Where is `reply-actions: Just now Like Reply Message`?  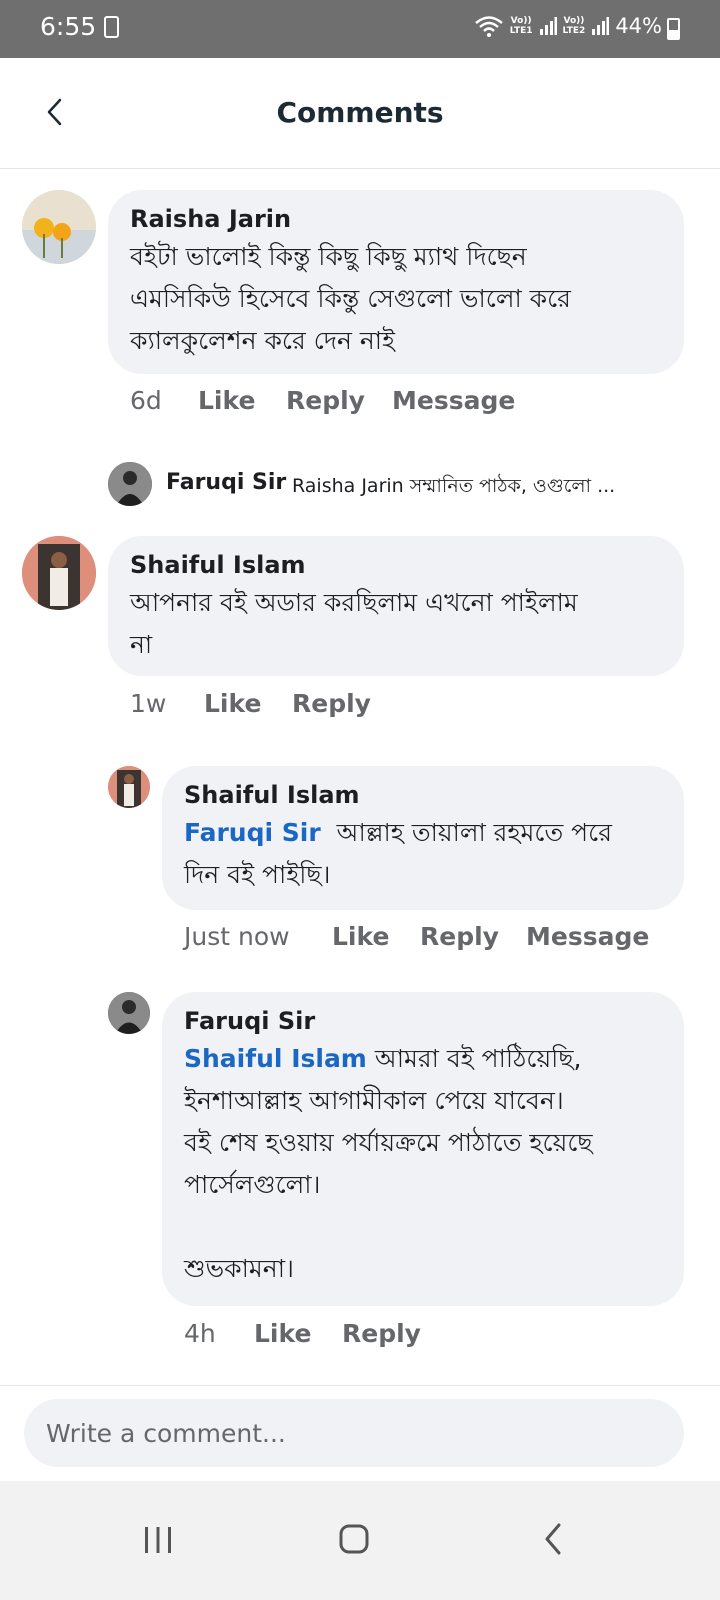
reply-actions: Just now Like Reply Message is located at coordinates (416, 936).